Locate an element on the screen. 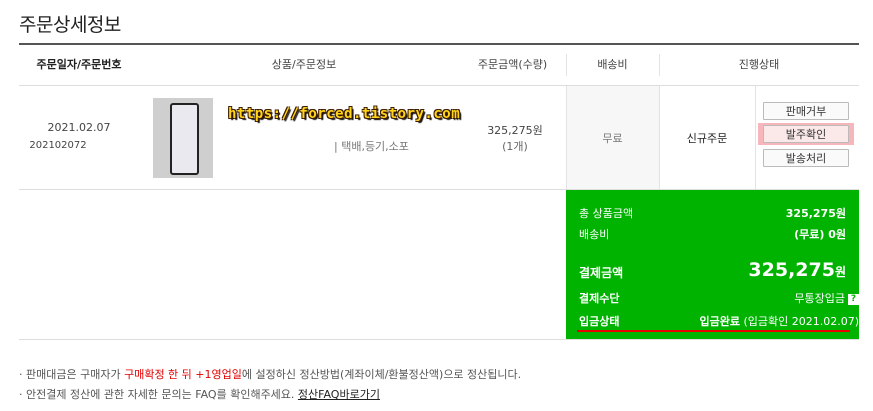 The height and width of the screenshot is (411, 873). deposit-label: 입금상태 is located at coordinates (599, 321).